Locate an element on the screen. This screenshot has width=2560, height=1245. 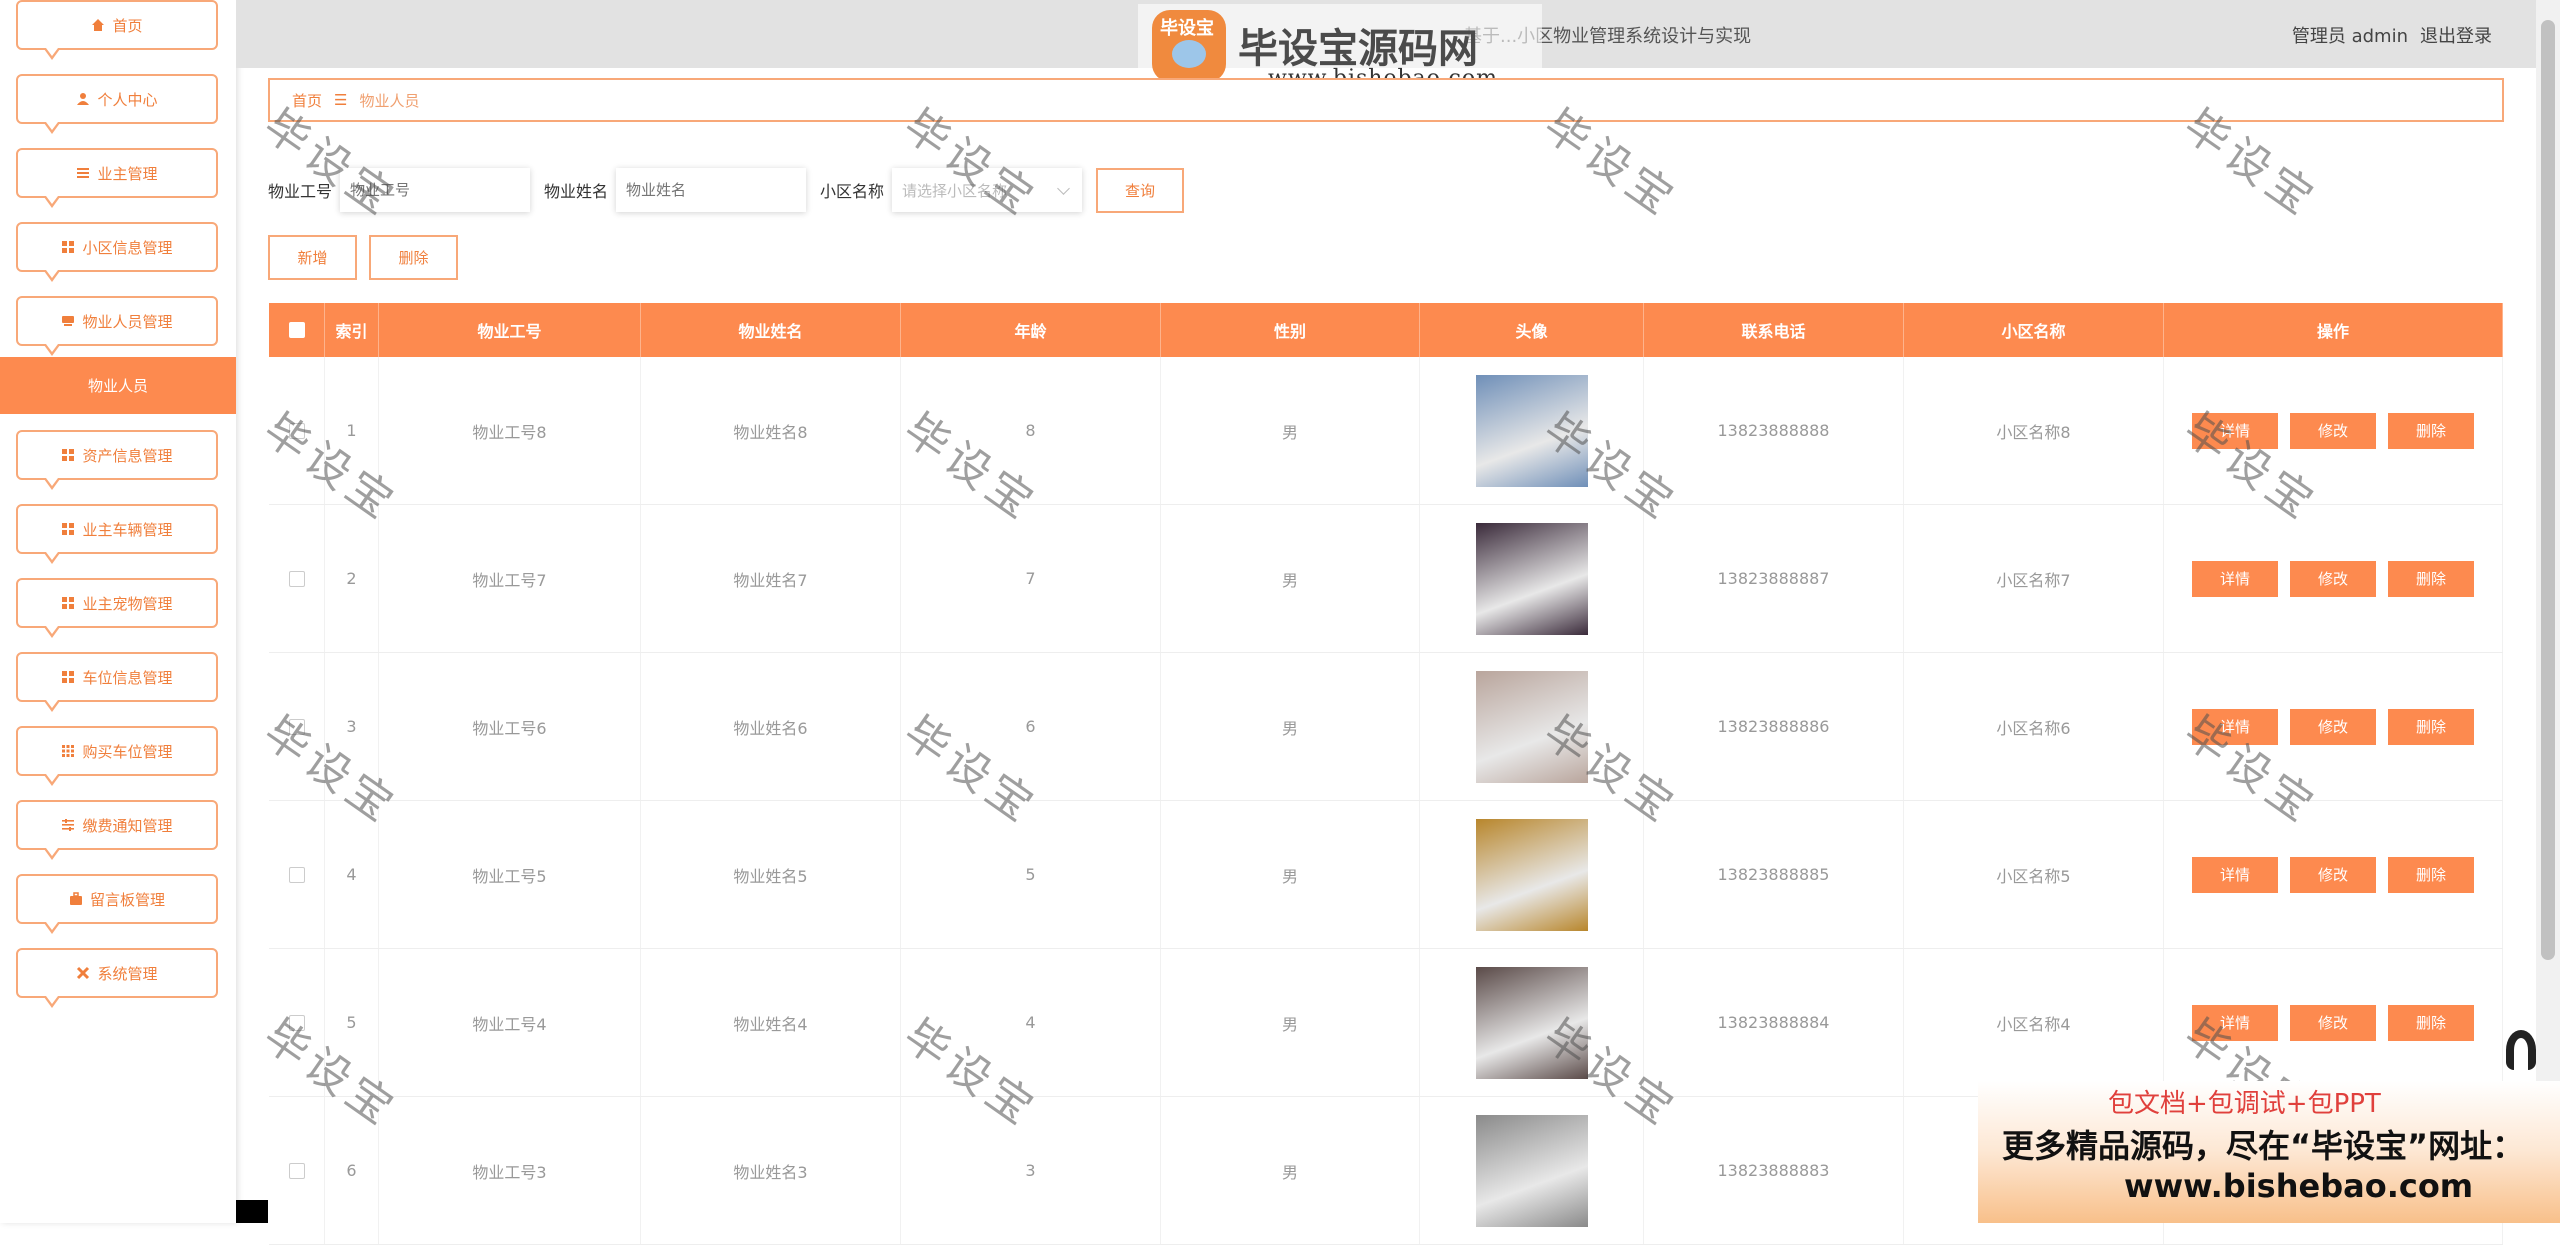
sidebar-item-2: 业主管理 is located at coordinates (117, 178).